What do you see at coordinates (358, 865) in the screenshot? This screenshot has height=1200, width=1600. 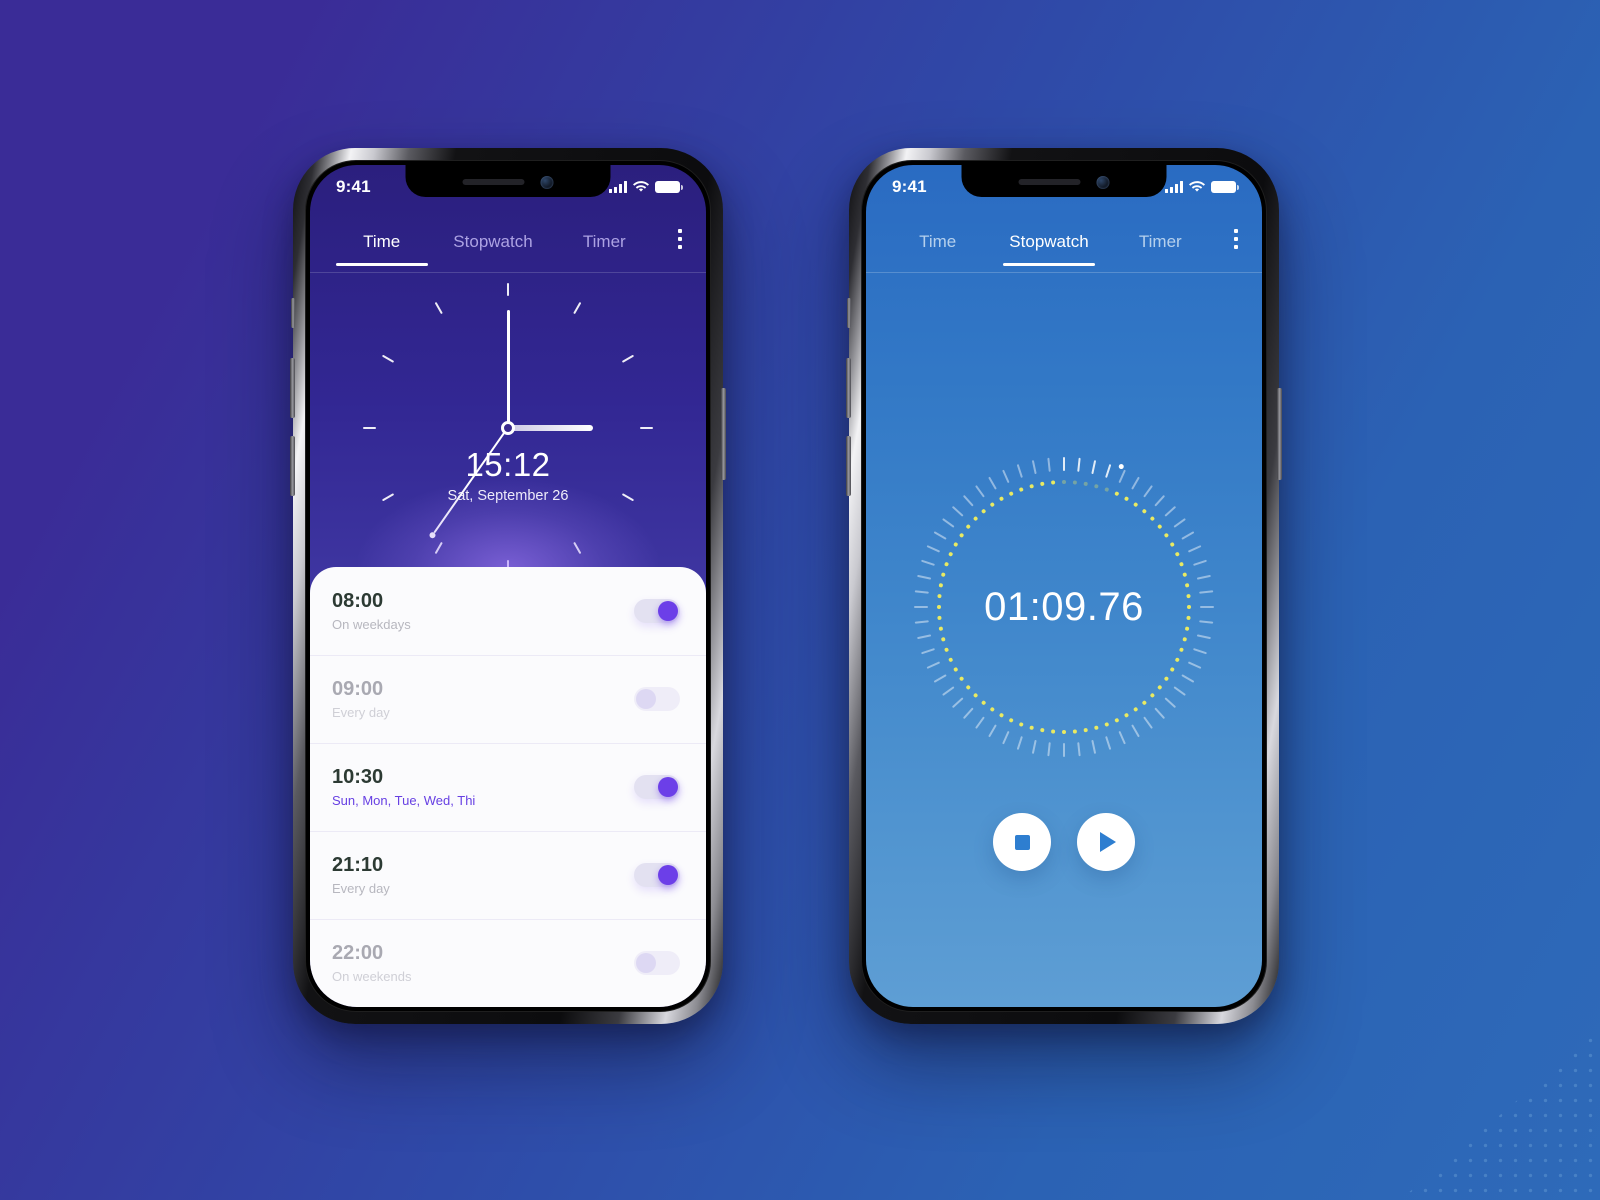 I see `alarm-time: 21:10` at bounding box center [358, 865].